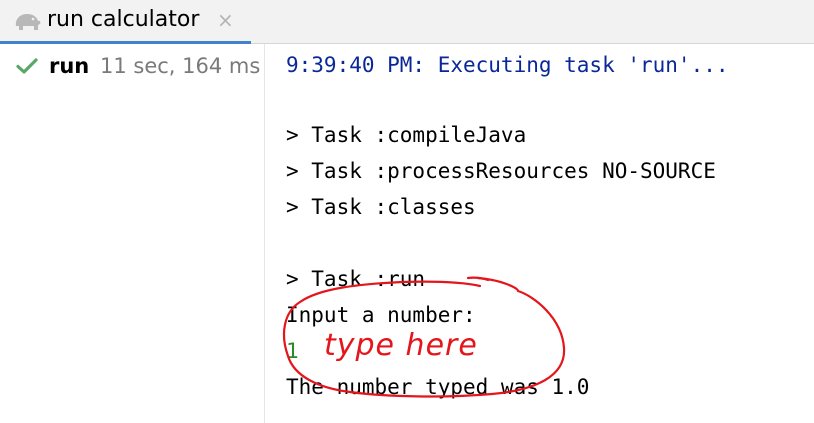  I want to click on console-line-task-run: > Task :run, so click(356, 279).